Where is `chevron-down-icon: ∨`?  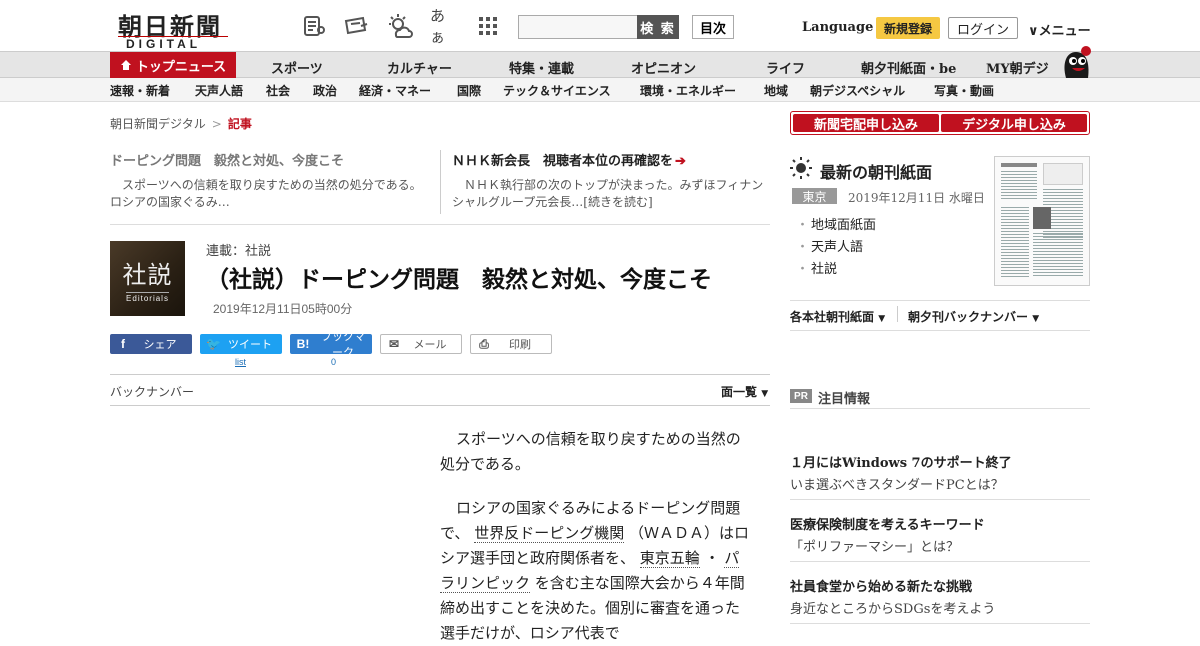 chevron-down-icon: ∨ is located at coordinates (1033, 31).